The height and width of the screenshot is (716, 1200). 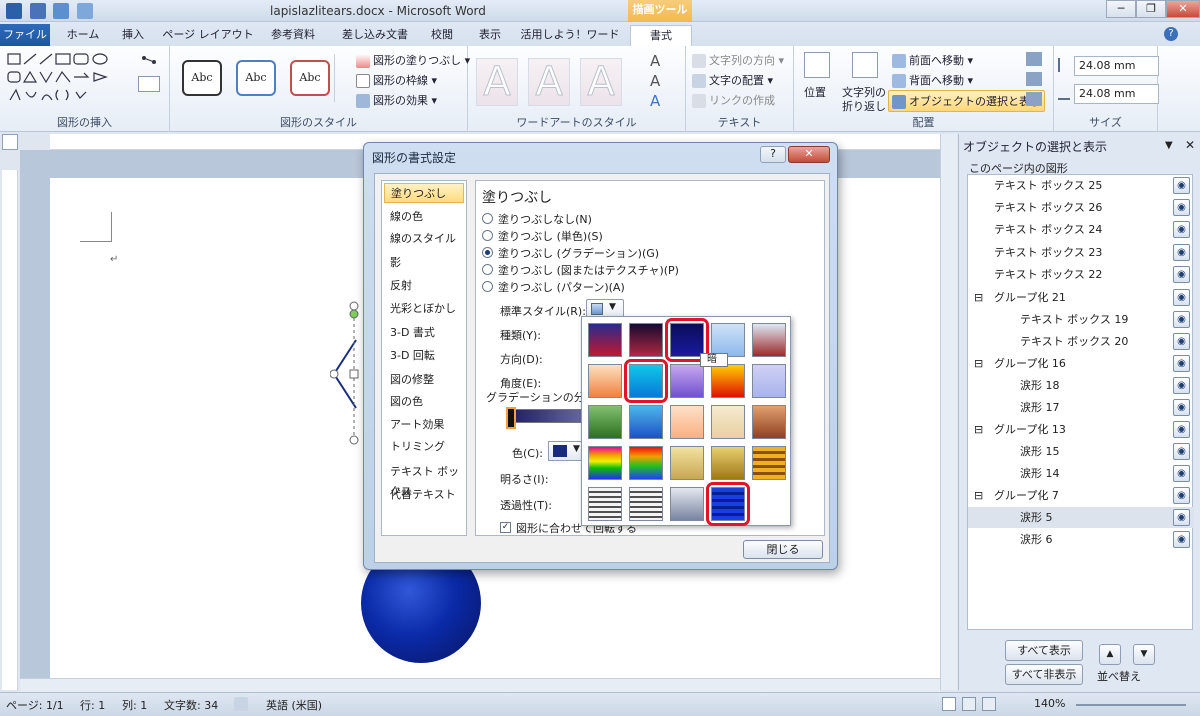 I want to click on shape-styles-more, so click(x=339, y=78).